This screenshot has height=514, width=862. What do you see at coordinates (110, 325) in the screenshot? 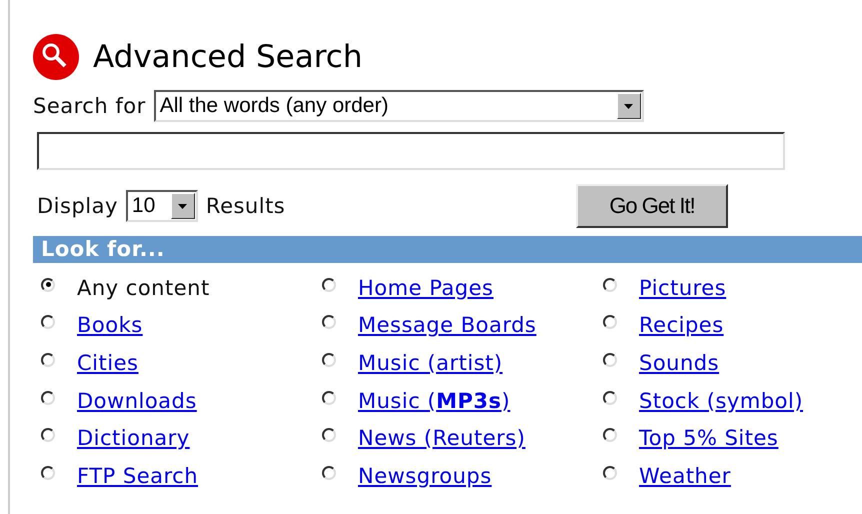
I see `option-link: Books` at bounding box center [110, 325].